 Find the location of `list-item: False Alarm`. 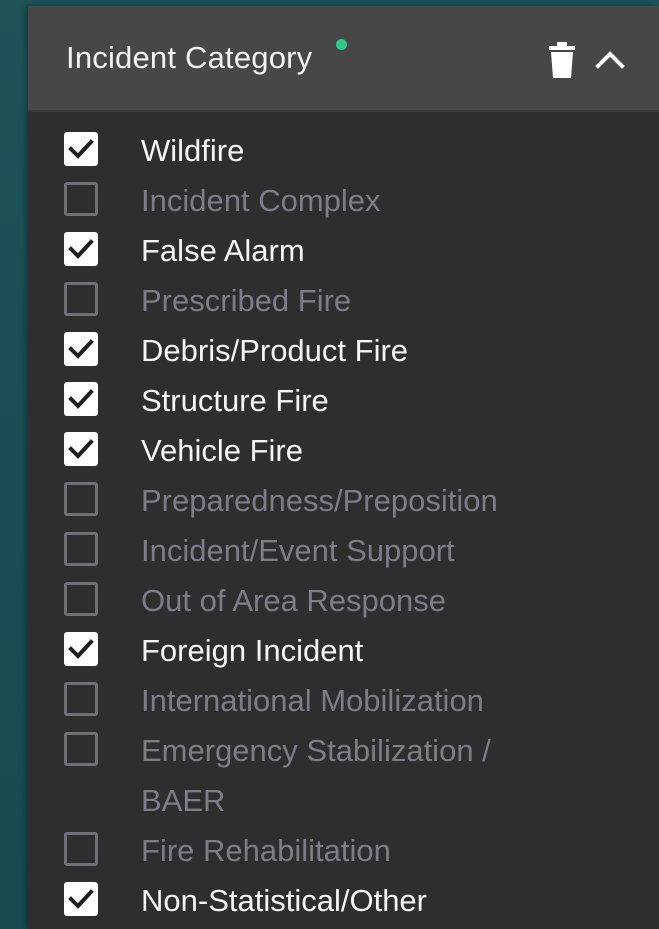

list-item: False Alarm is located at coordinates (343, 247).